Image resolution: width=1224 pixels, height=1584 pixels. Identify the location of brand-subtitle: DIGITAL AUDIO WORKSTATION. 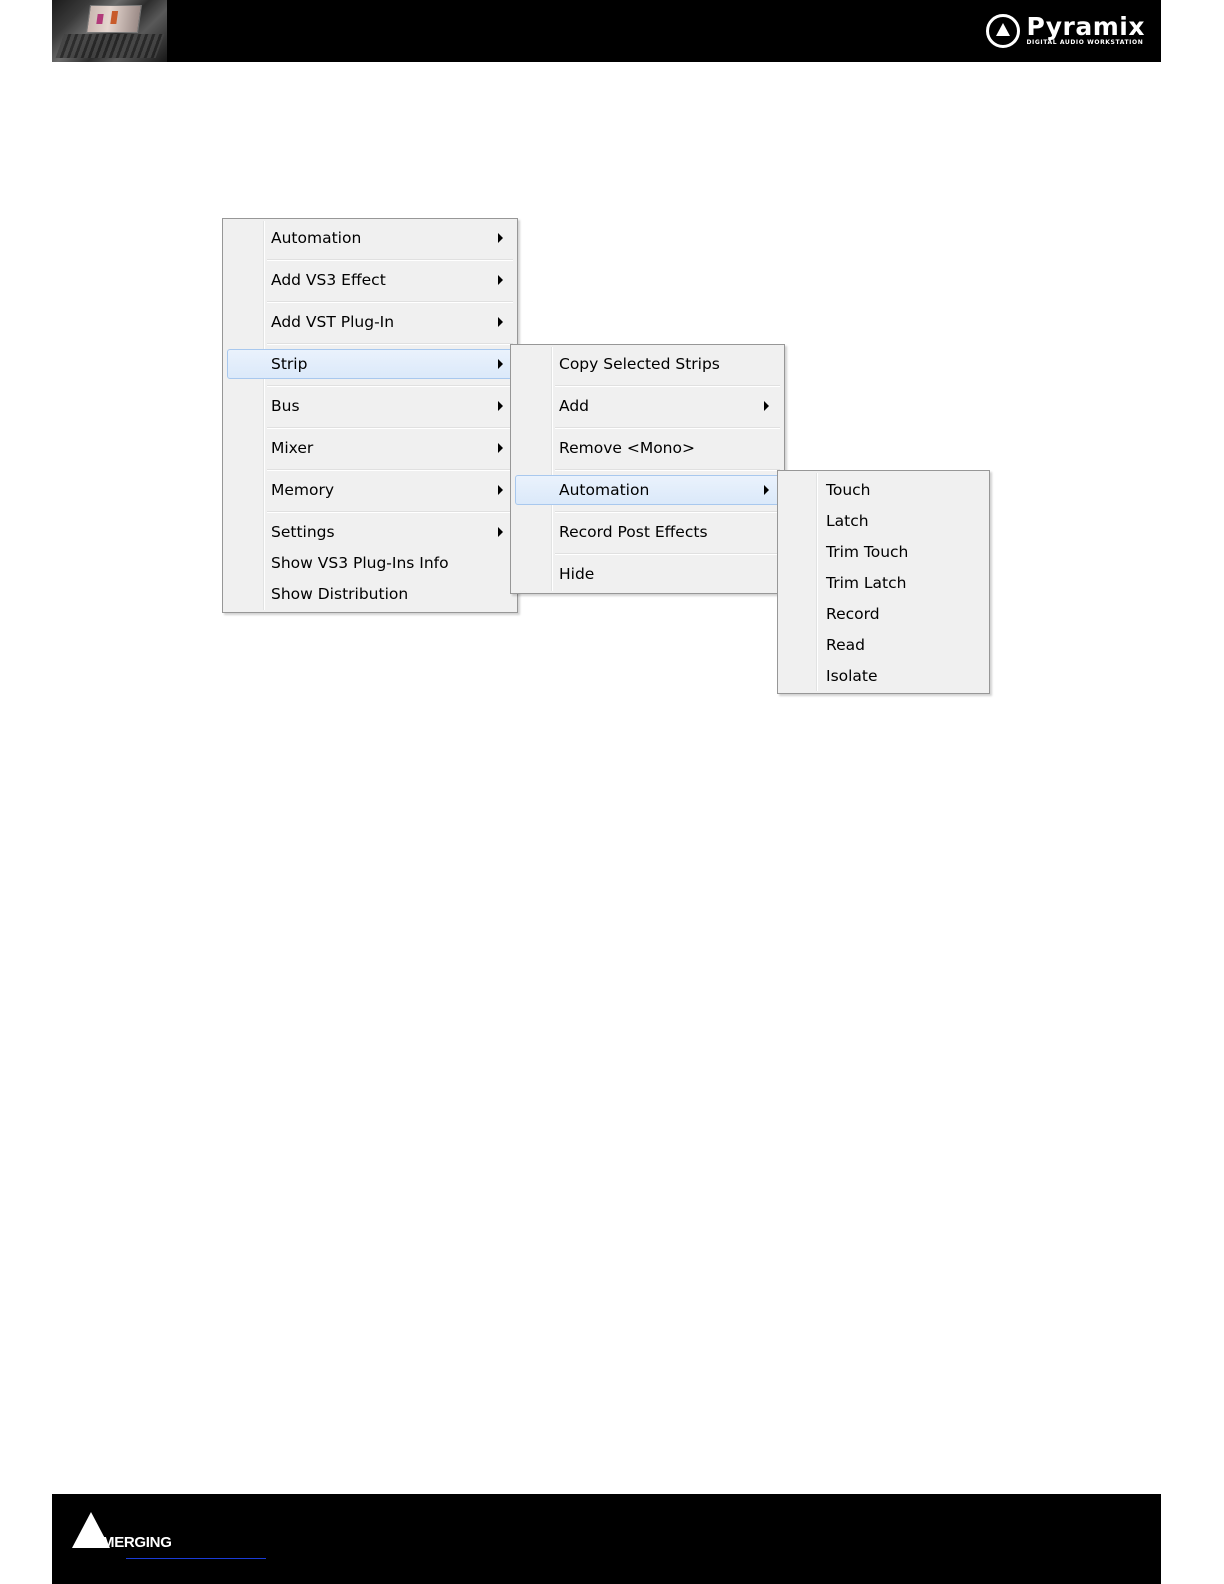
(1085, 42).